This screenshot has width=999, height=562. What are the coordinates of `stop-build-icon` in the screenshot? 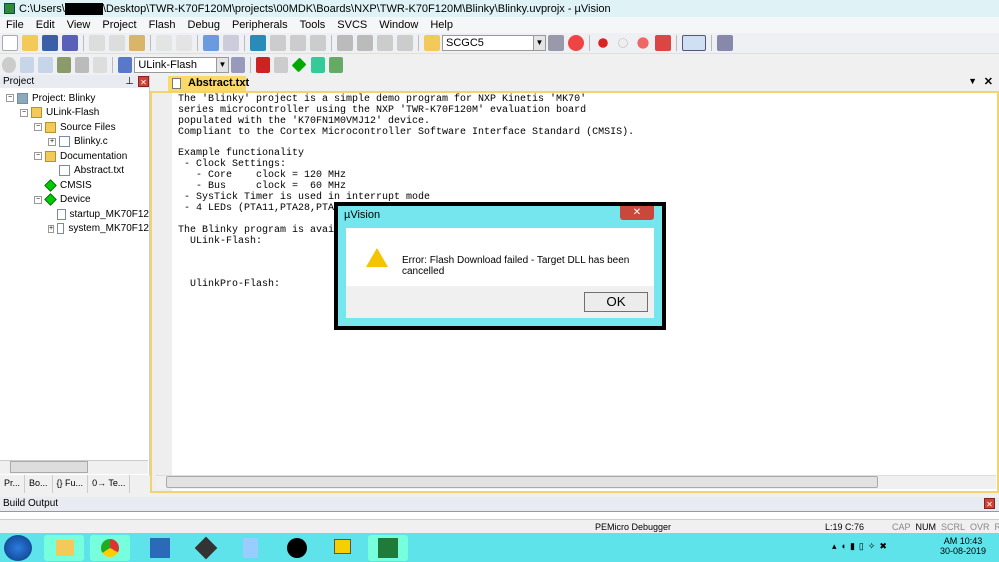 It's located at (82, 65).